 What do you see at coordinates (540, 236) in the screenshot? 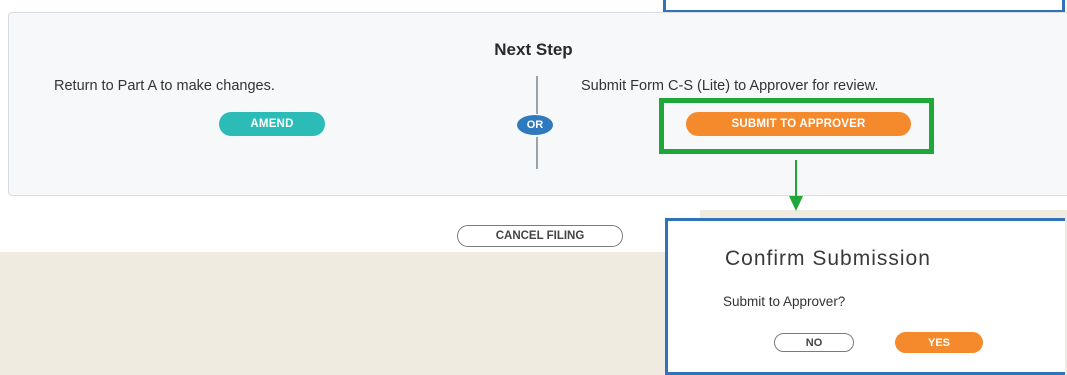
I see `cancel-filing-button: CANCEL FILING` at bounding box center [540, 236].